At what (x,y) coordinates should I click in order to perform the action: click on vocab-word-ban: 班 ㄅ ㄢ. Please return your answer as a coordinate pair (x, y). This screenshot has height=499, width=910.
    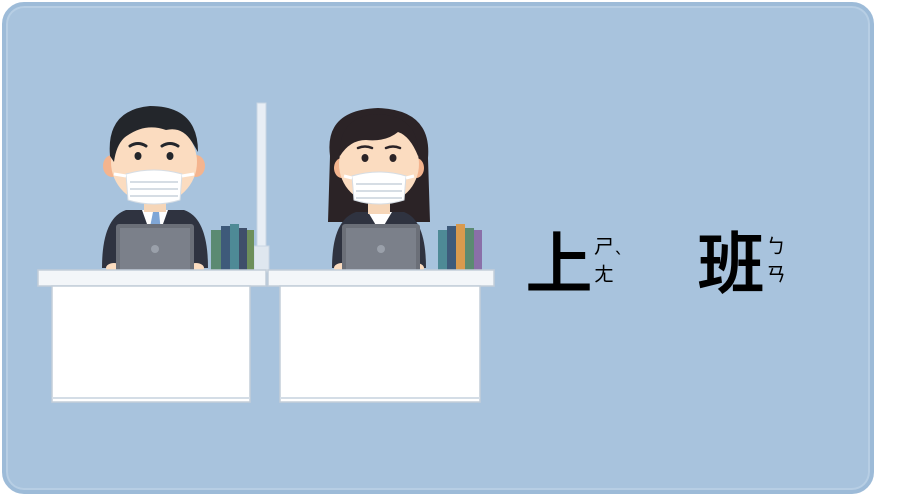
    Looking at the image, I should click on (748, 265).